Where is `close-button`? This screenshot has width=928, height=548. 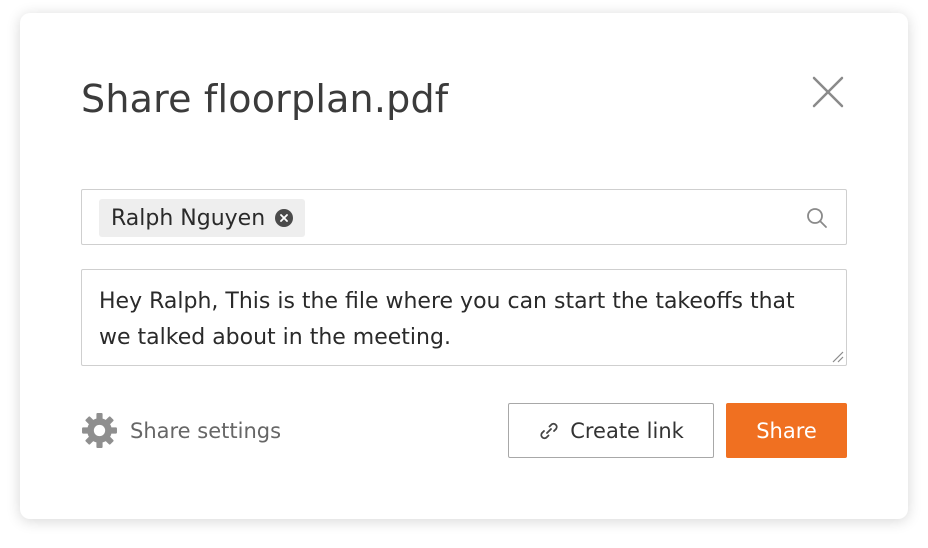
close-button is located at coordinates (828, 92).